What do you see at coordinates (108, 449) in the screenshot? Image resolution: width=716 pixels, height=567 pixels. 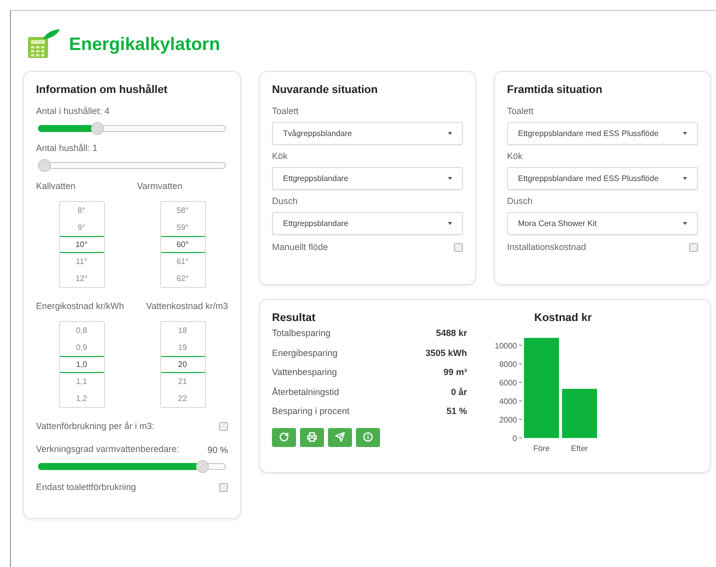 I see `slider-label: Verkningsgrad varmvattenberedare:` at bounding box center [108, 449].